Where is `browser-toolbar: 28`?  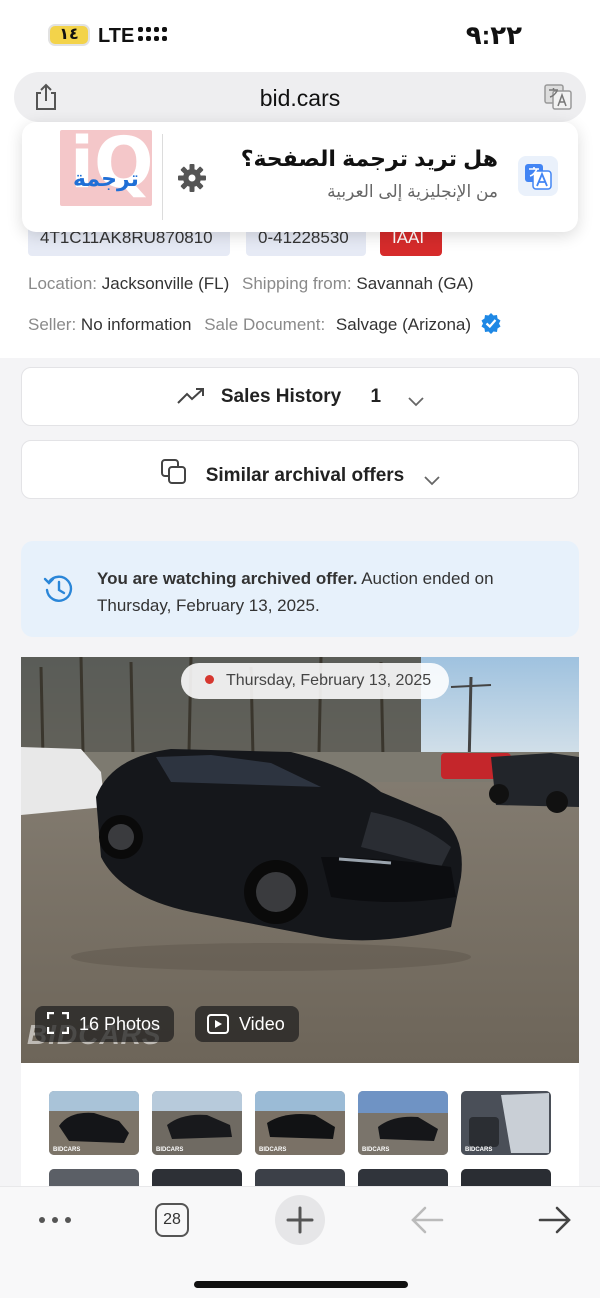 browser-toolbar: 28 is located at coordinates (300, 1242).